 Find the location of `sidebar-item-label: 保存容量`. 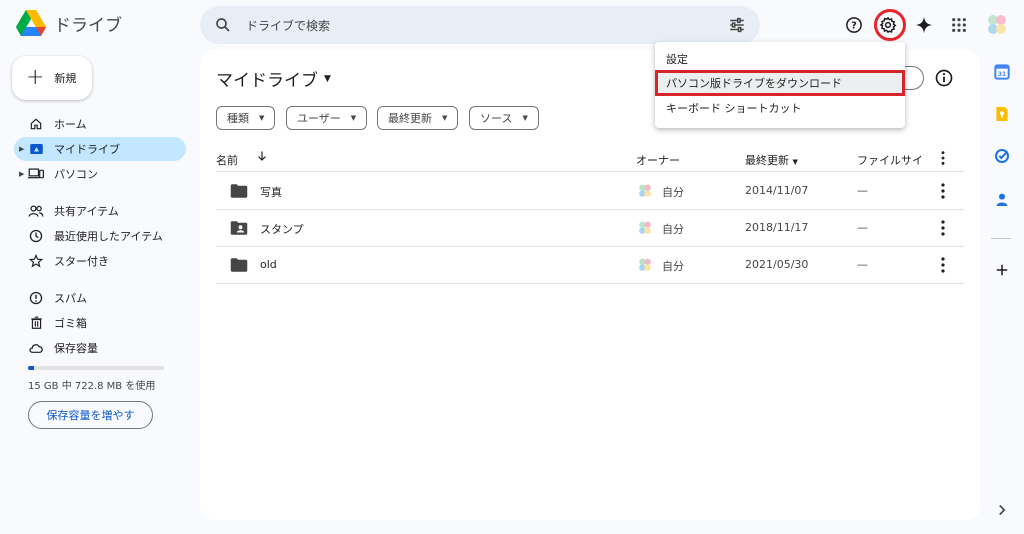

sidebar-item-label: 保存容量 is located at coordinates (76, 348).